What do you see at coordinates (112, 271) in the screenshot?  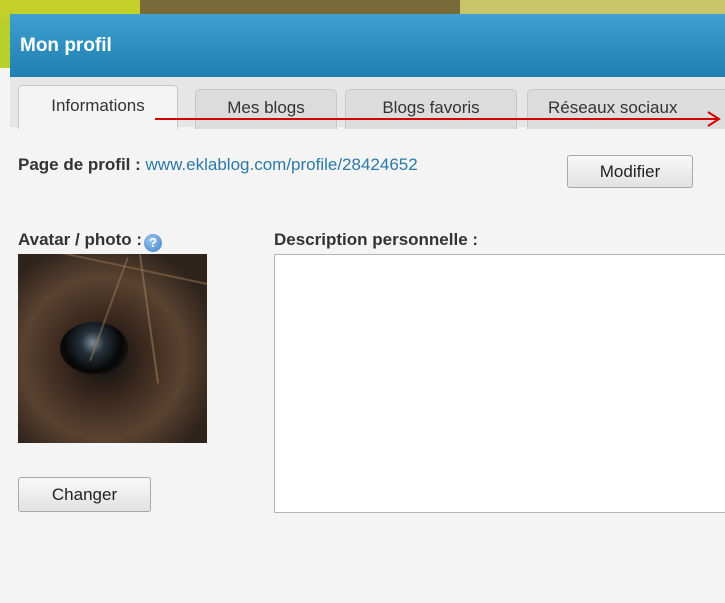 I see `avatar-detail` at bounding box center [112, 271].